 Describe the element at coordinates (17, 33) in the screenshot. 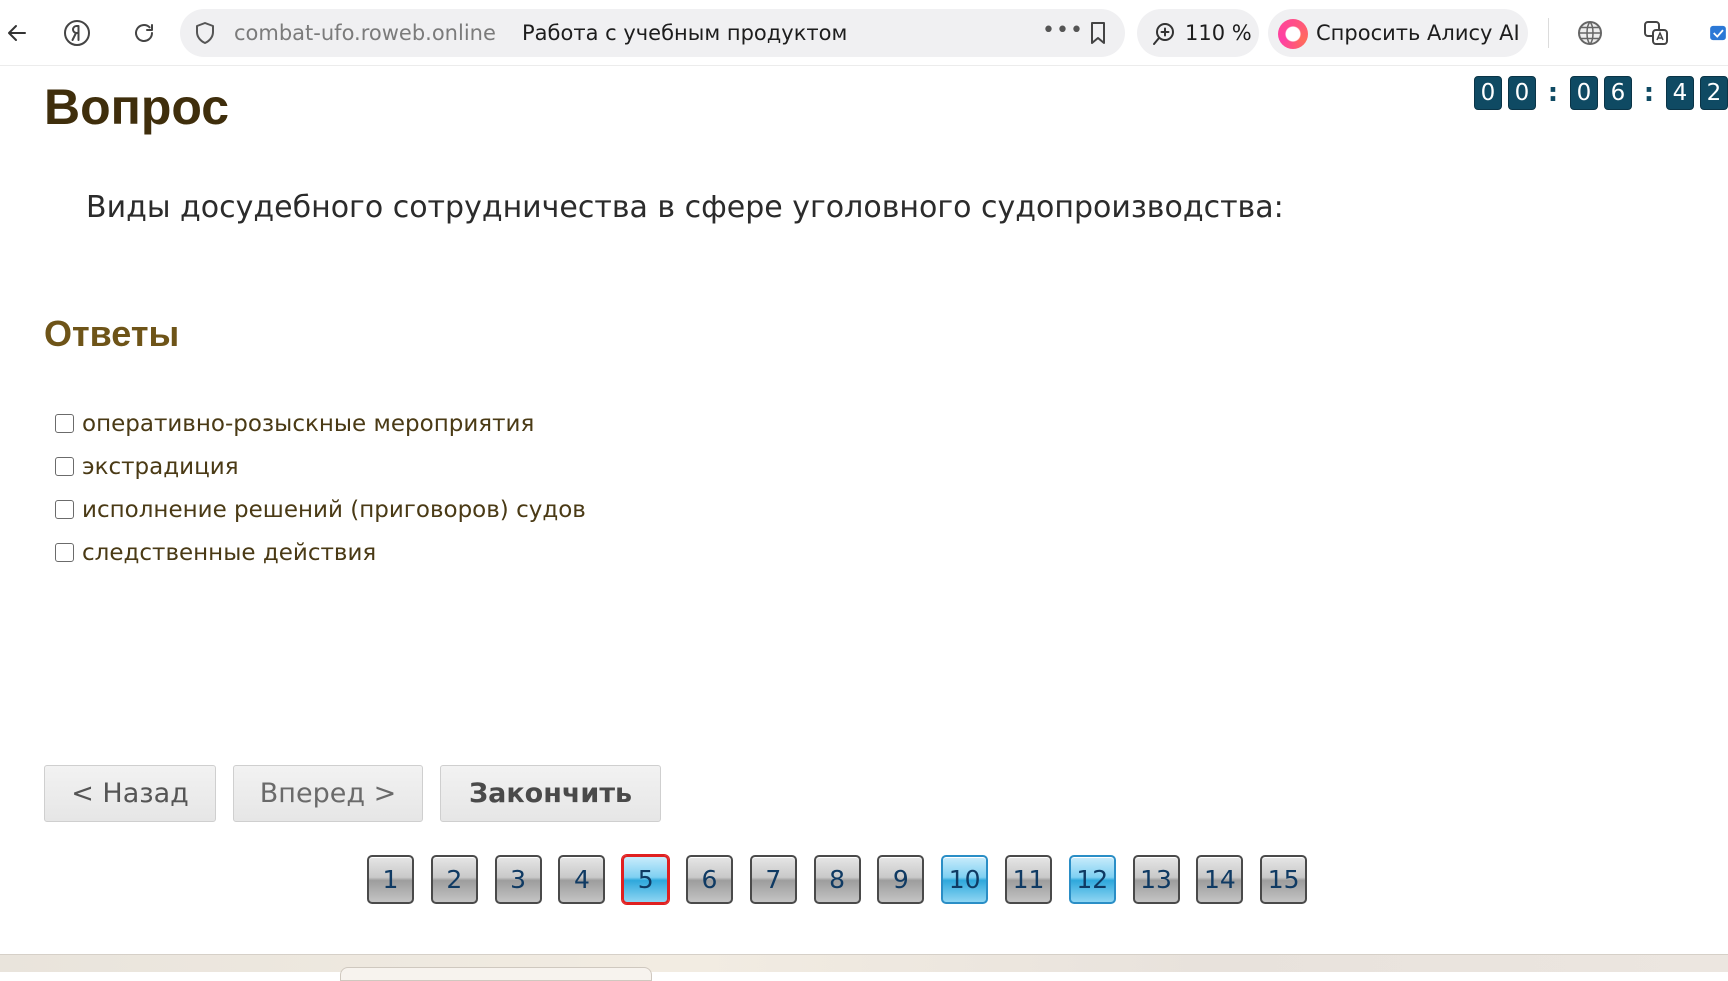

I see `back-arrow-icon` at that location.